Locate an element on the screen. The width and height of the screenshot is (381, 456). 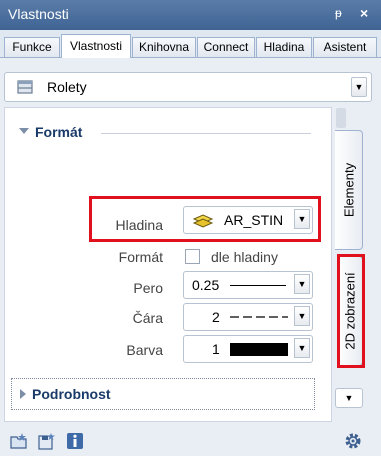
bottom-toolbar is located at coordinates (190, 439).